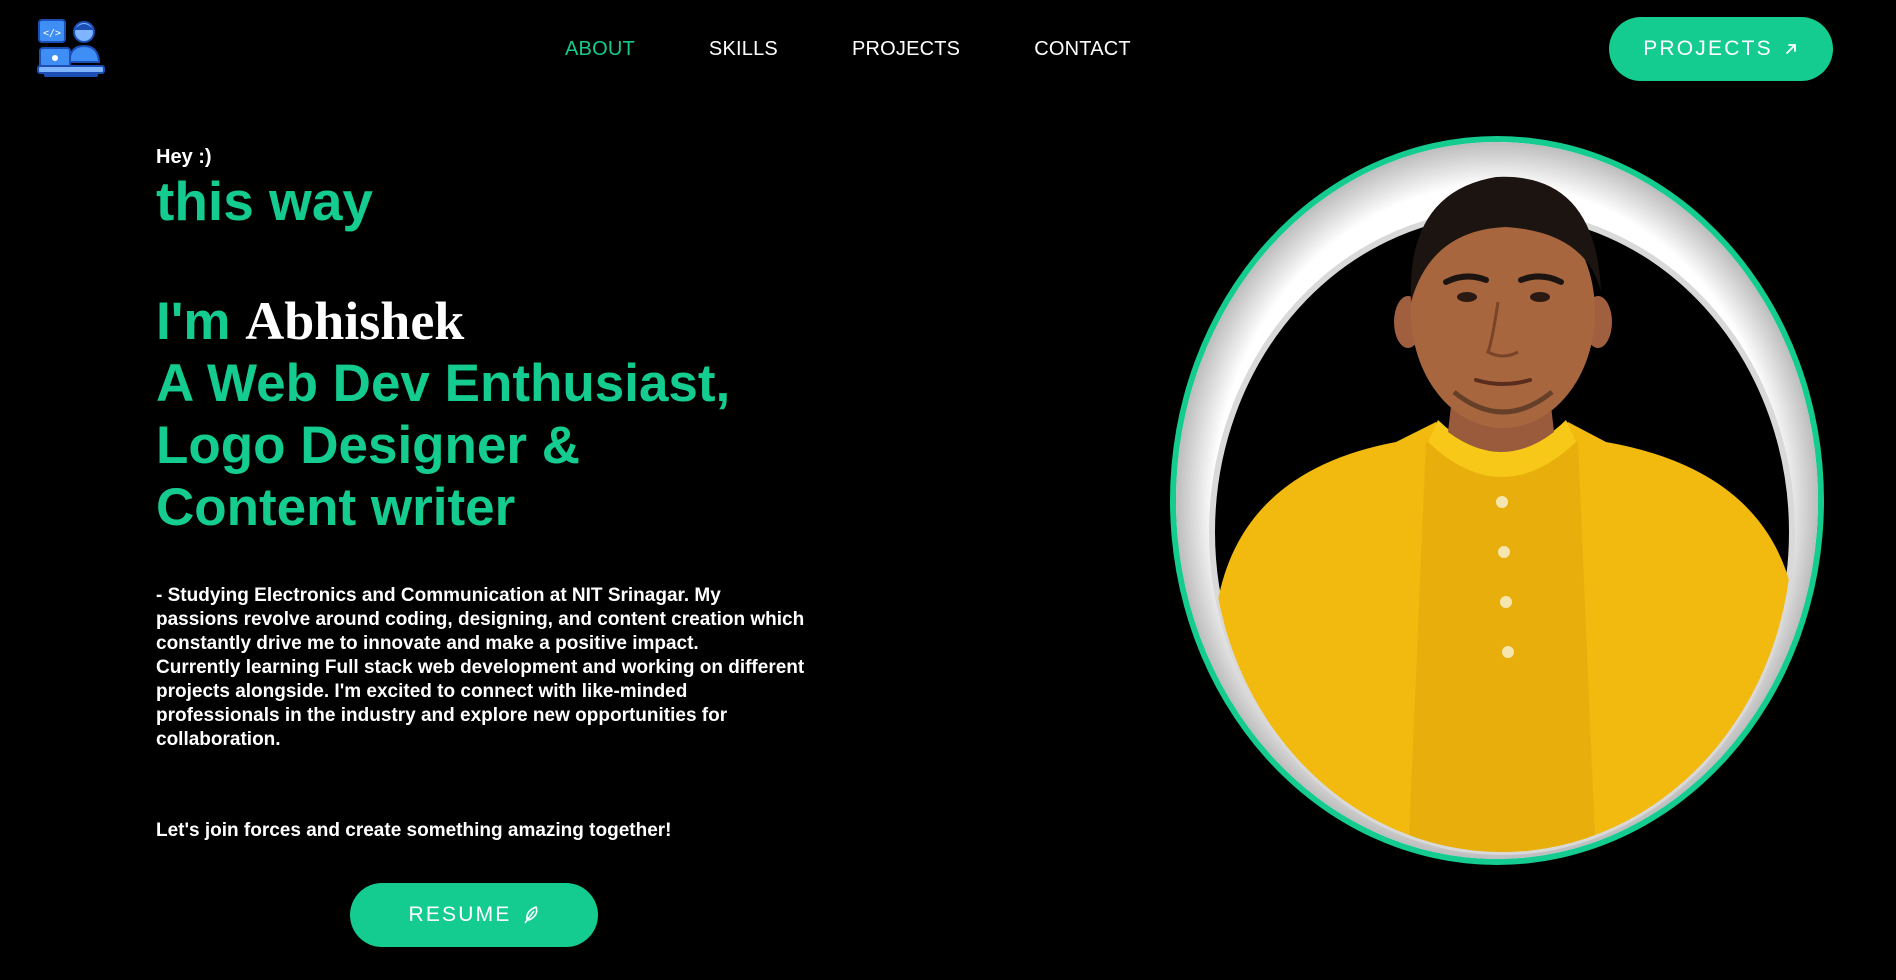 Image resolution: width=1896 pixels, height=980 pixels. Describe the element at coordinates (906, 49) in the screenshot. I see `nav-projects: PROJECTS` at that location.